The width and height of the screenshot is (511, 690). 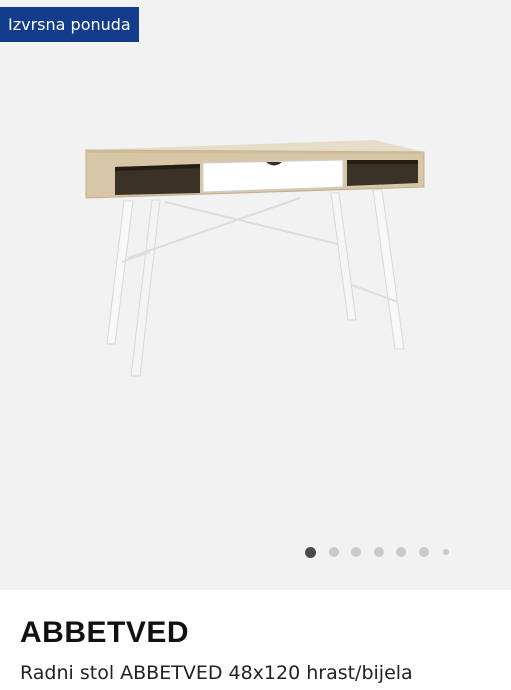 What do you see at coordinates (260, 633) in the screenshot?
I see `product-title: ABBETVED` at bounding box center [260, 633].